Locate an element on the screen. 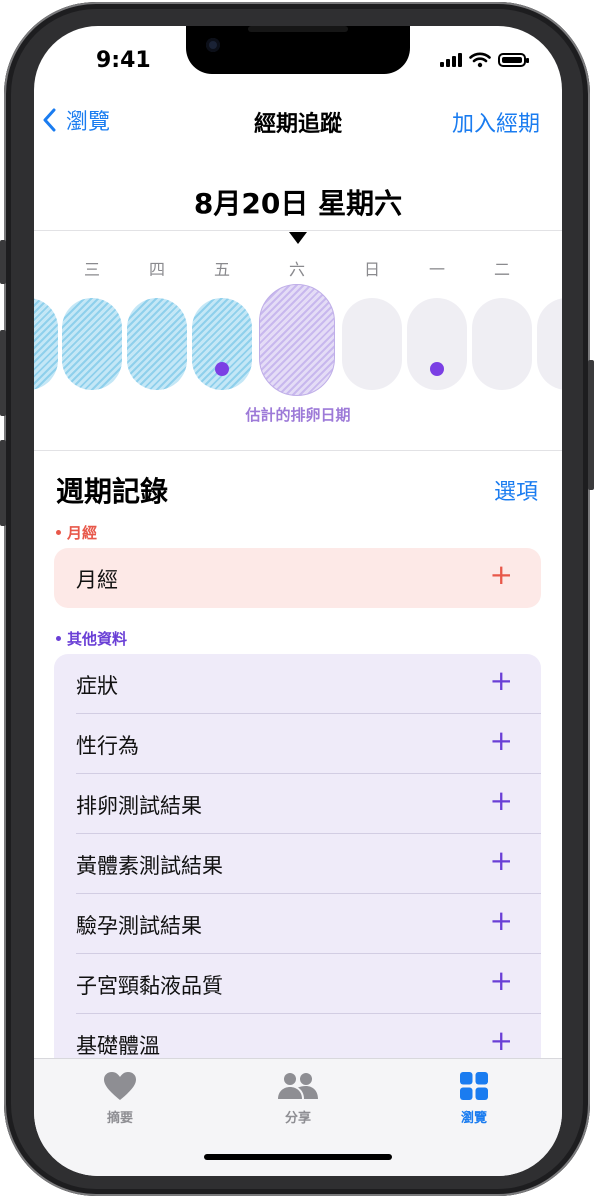 The image size is (594, 1200). navigation-bar: 瀏覽 經期追蹤 加入經期 is located at coordinates (298, 122).